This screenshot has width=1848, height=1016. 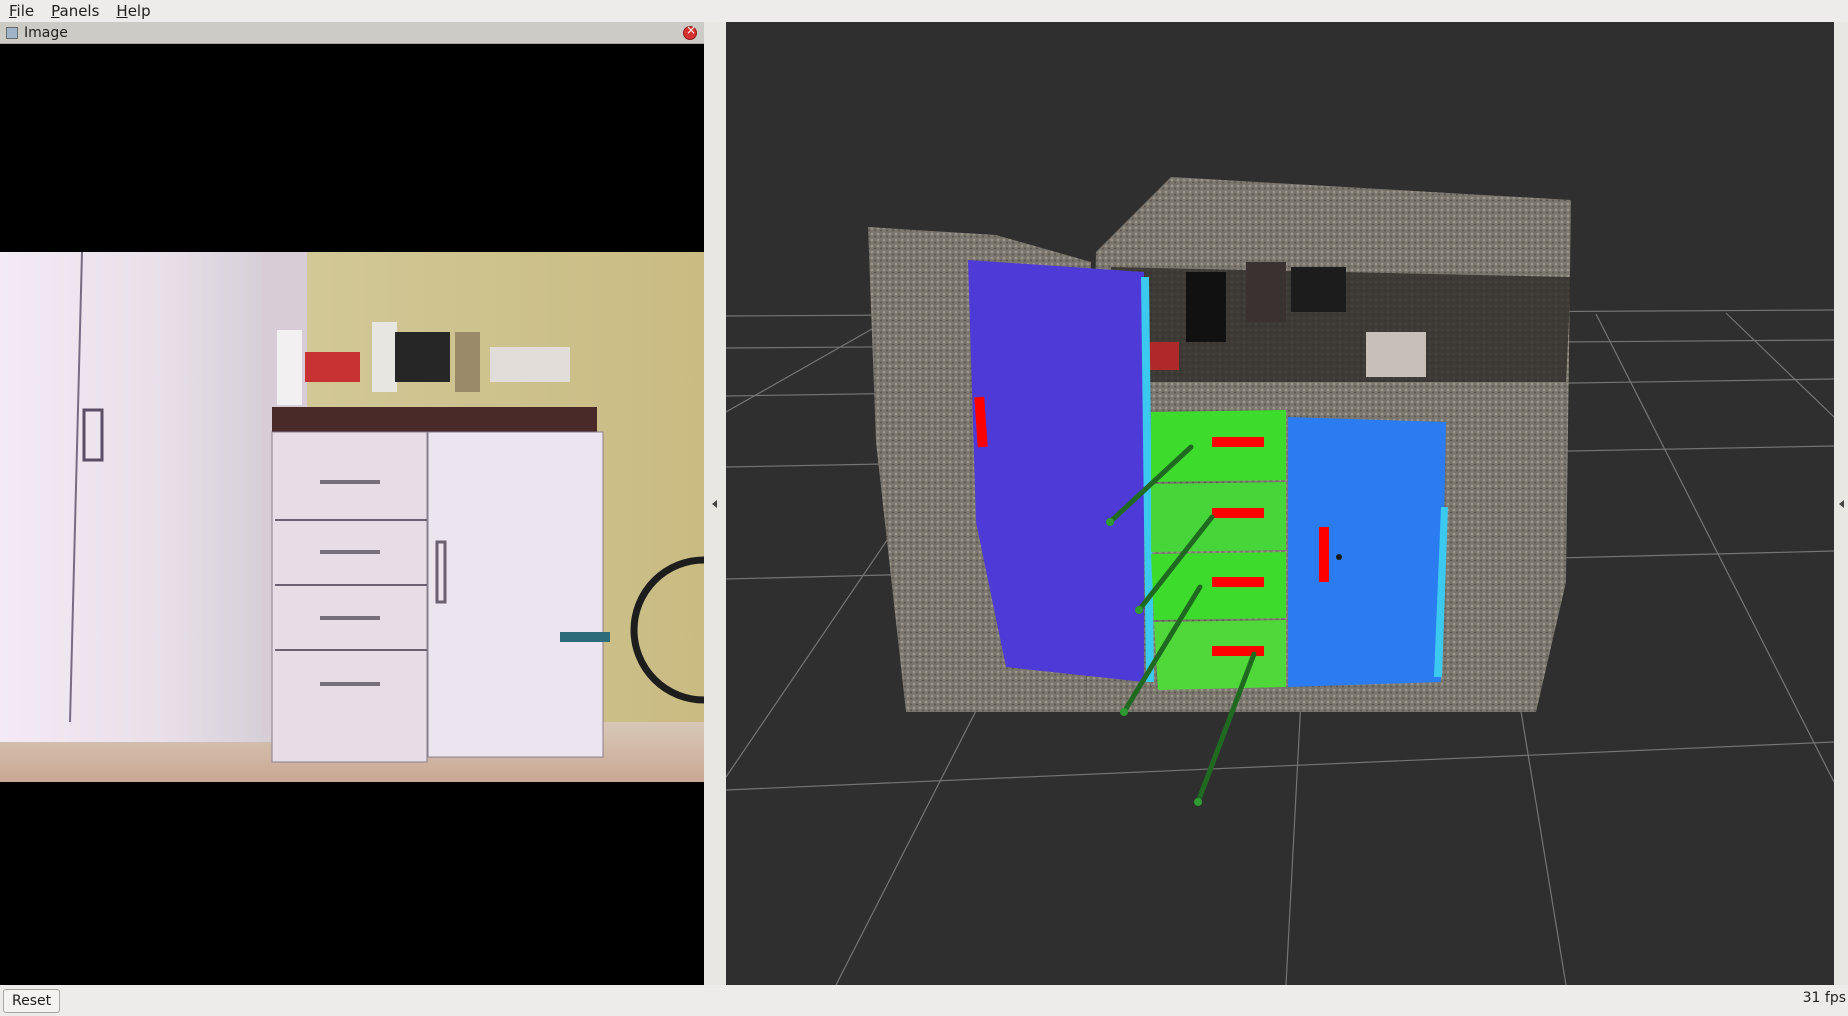 I want to click on menu-bar: File Panels Help, so click(x=924, y=11).